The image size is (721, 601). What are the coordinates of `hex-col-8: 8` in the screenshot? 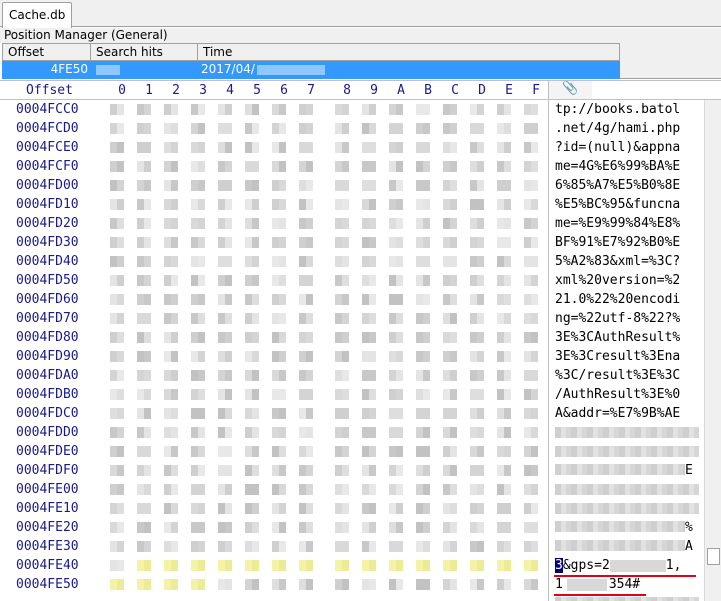 It's located at (347, 90).